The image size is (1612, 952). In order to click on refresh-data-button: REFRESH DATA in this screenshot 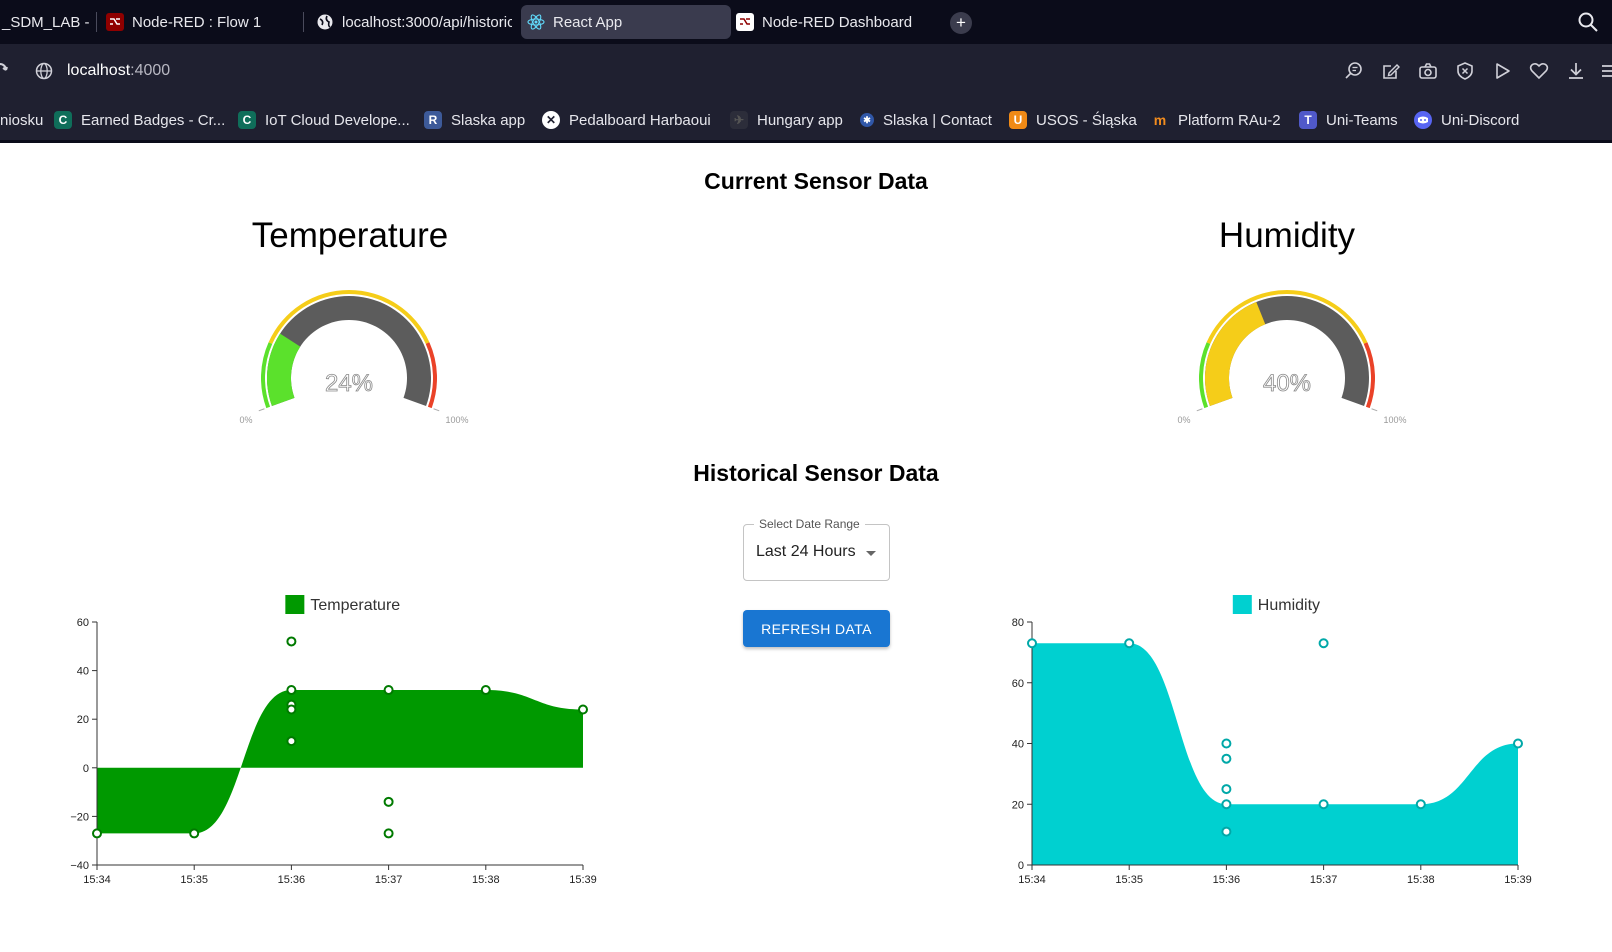, I will do `click(816, 628)`.